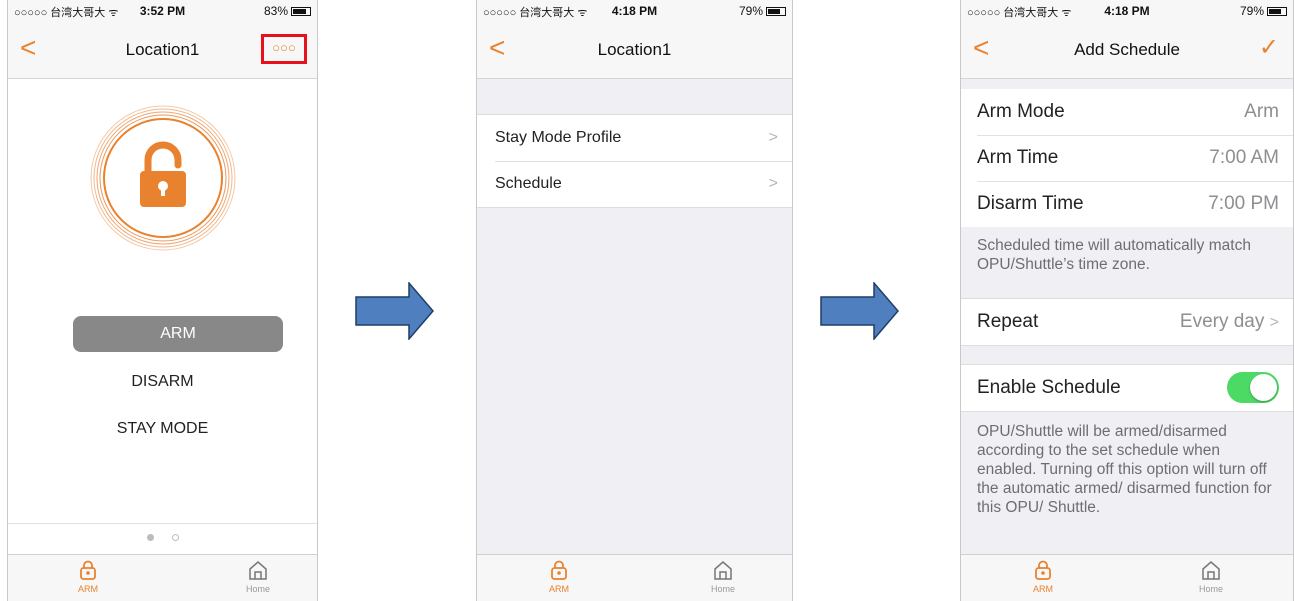 The width and height of the screenshot is (1294, 601). Describe the element at coordinates (1127, 112) in the screenshot. I see `arm-mode-row: Arm Mode Arm` at that location.